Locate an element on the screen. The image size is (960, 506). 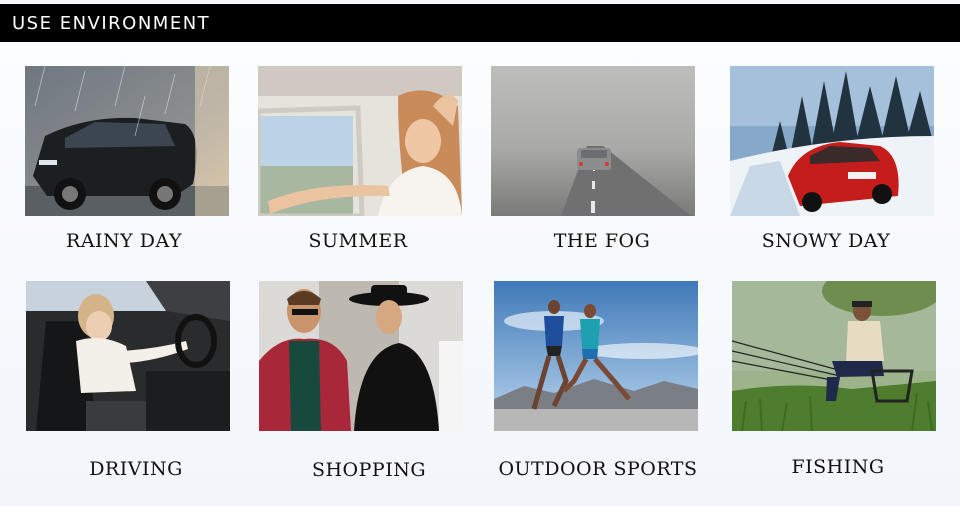
driving-caption: DRIVING is located at coordinates (136, 469).